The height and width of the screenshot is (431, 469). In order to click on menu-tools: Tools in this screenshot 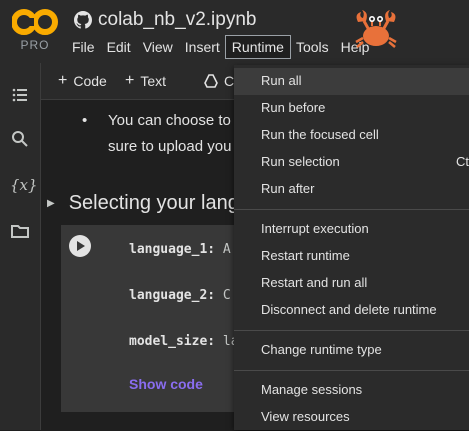, I will do `click(312, 47)`.